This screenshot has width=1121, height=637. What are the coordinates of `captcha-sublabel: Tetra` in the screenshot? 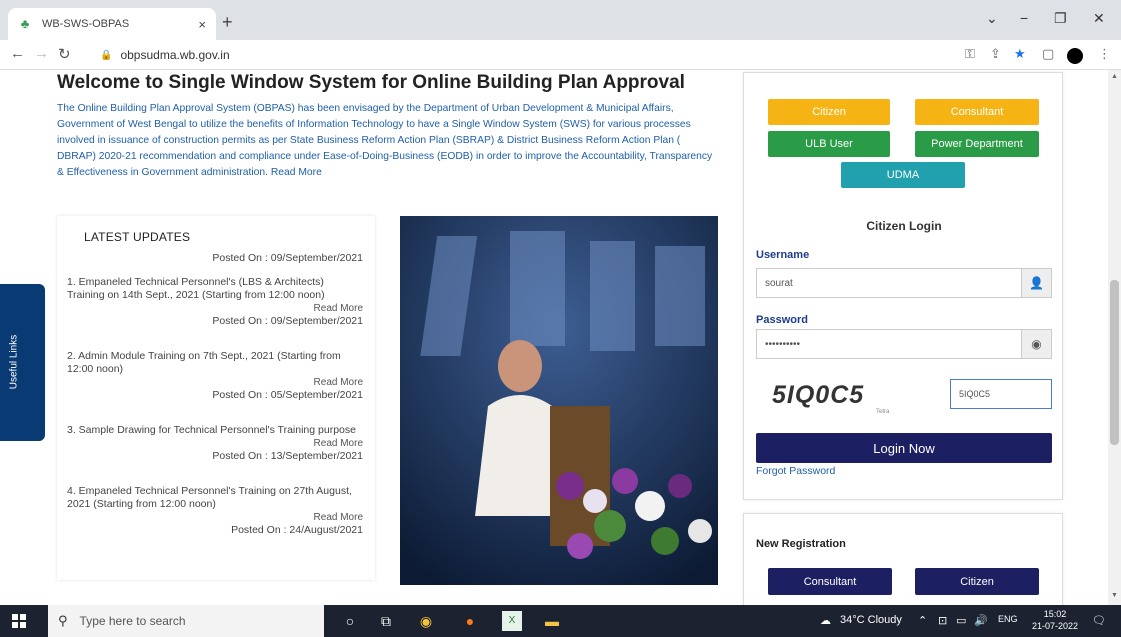 It's located at (883, 412).